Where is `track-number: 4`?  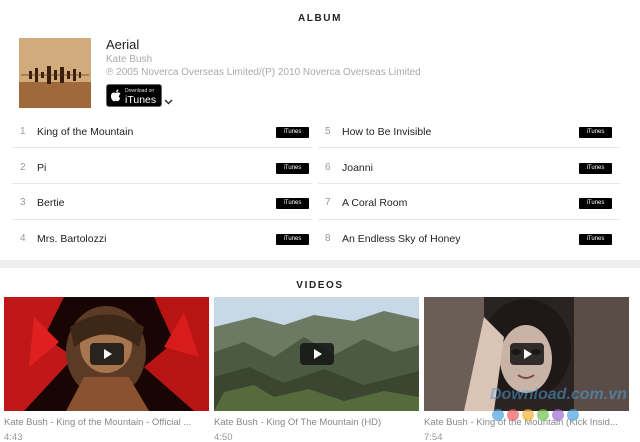 track-number: 4 is located at coordinates (23, 238).